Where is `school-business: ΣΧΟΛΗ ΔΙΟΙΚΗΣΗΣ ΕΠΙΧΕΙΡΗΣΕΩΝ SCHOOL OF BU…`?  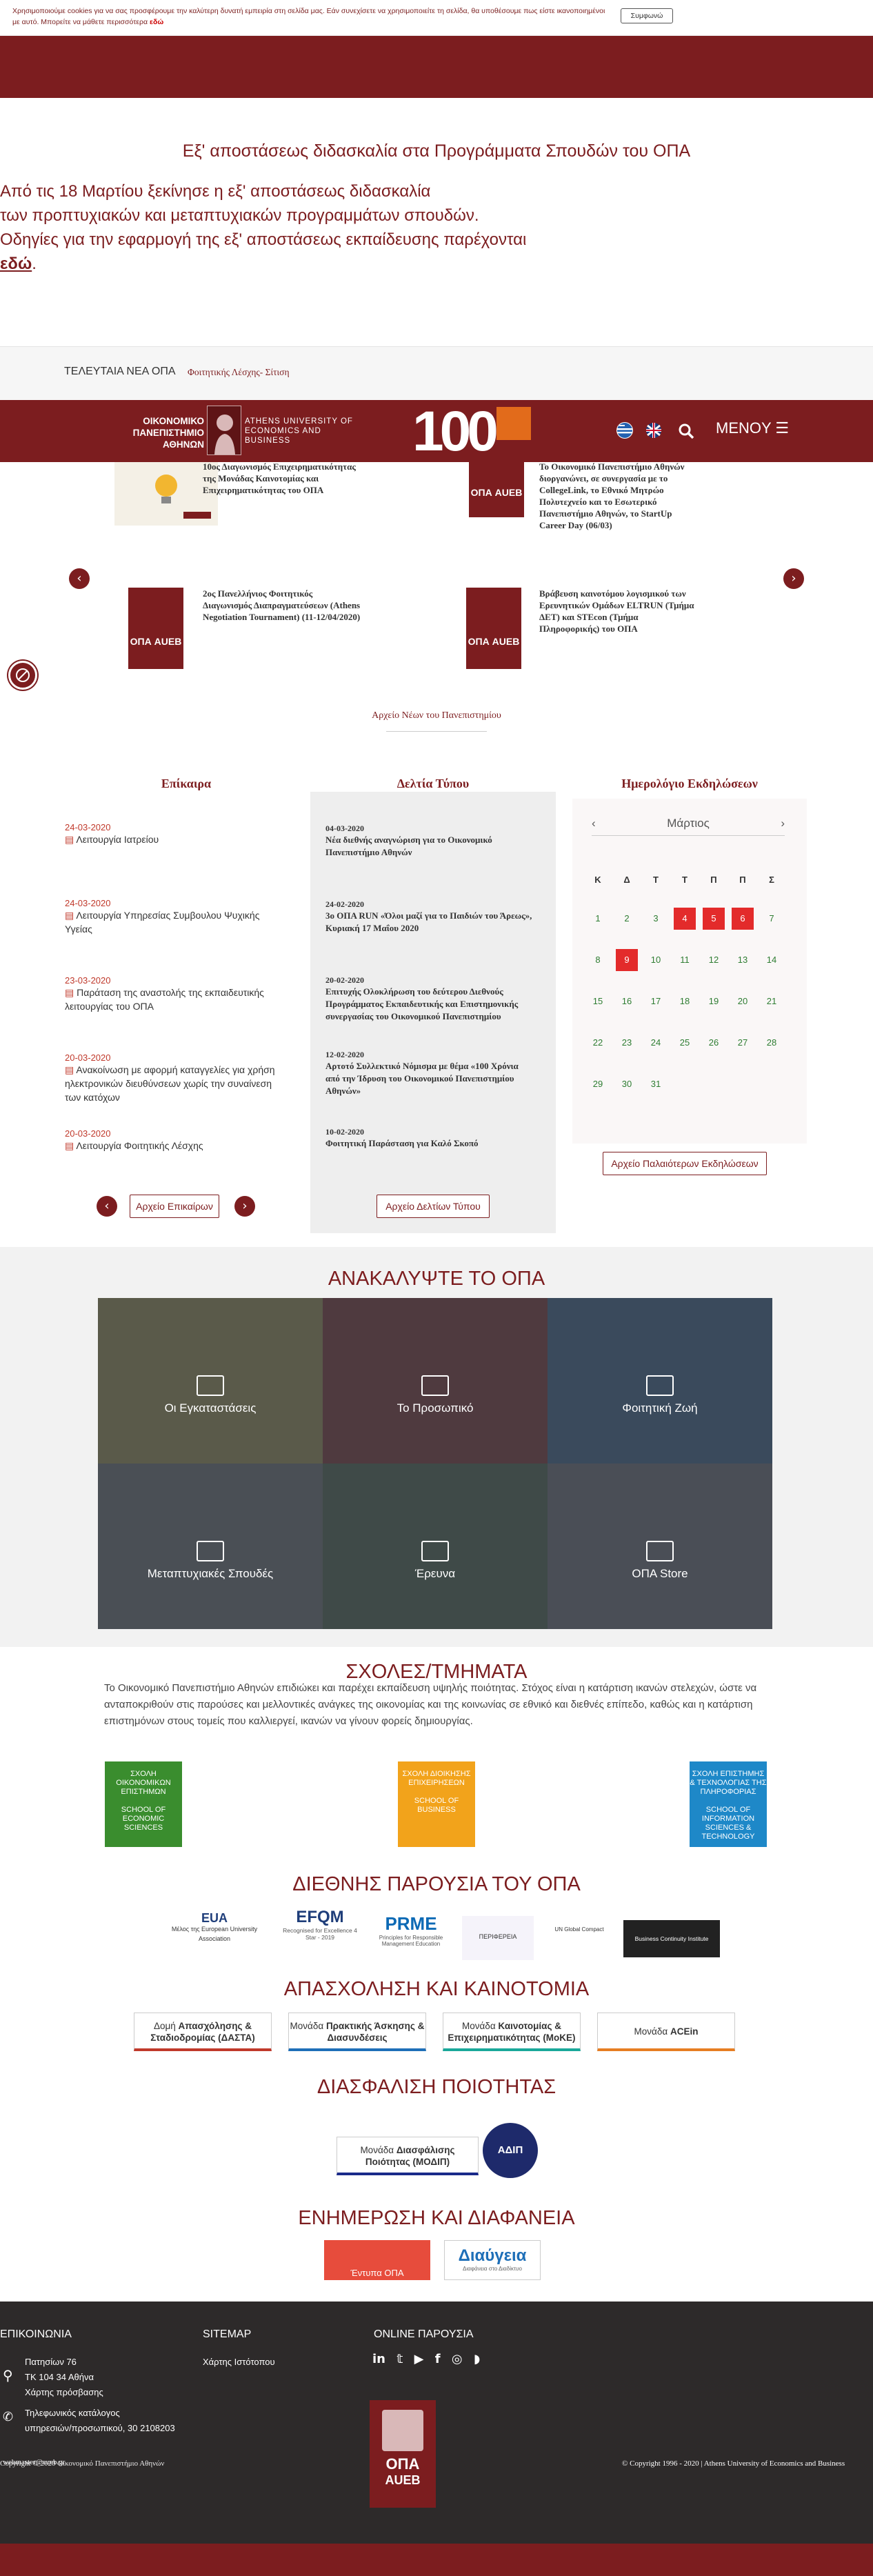 school-business: ΣΧΟΛΗ ΔΙΟΙΚΗΣΗΣ ΕΠΙΧΕΙΡΗΣΕΩΝ SCHOOL OF BU… is located at coordinates (436, 1804).